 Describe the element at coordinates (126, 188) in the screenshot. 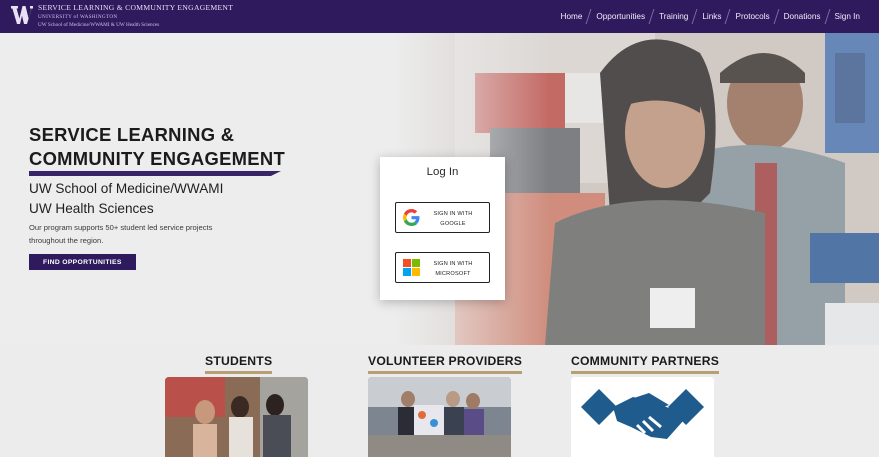

I see `hero-subtitle-line-1: UW School of Medicine/WWAMI` at that location.